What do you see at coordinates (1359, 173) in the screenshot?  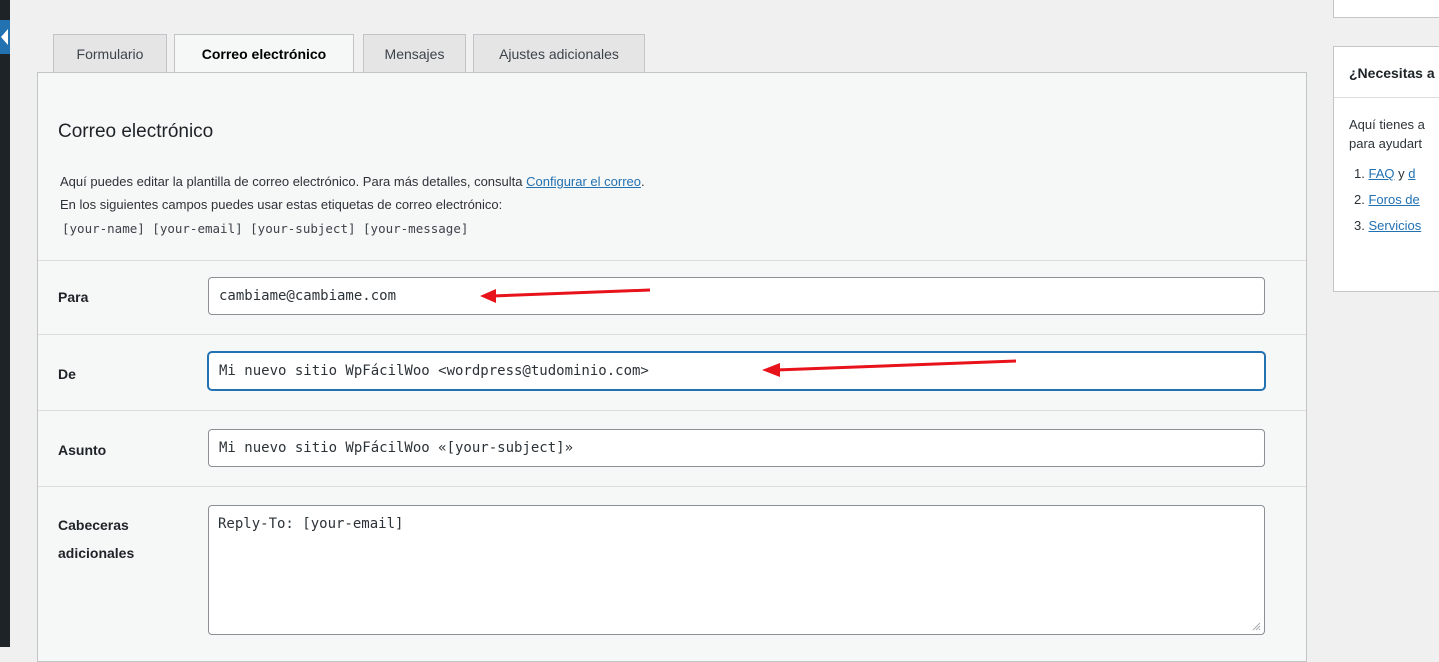 I see `list-number: 1.` at bounding box center [1359, 173].